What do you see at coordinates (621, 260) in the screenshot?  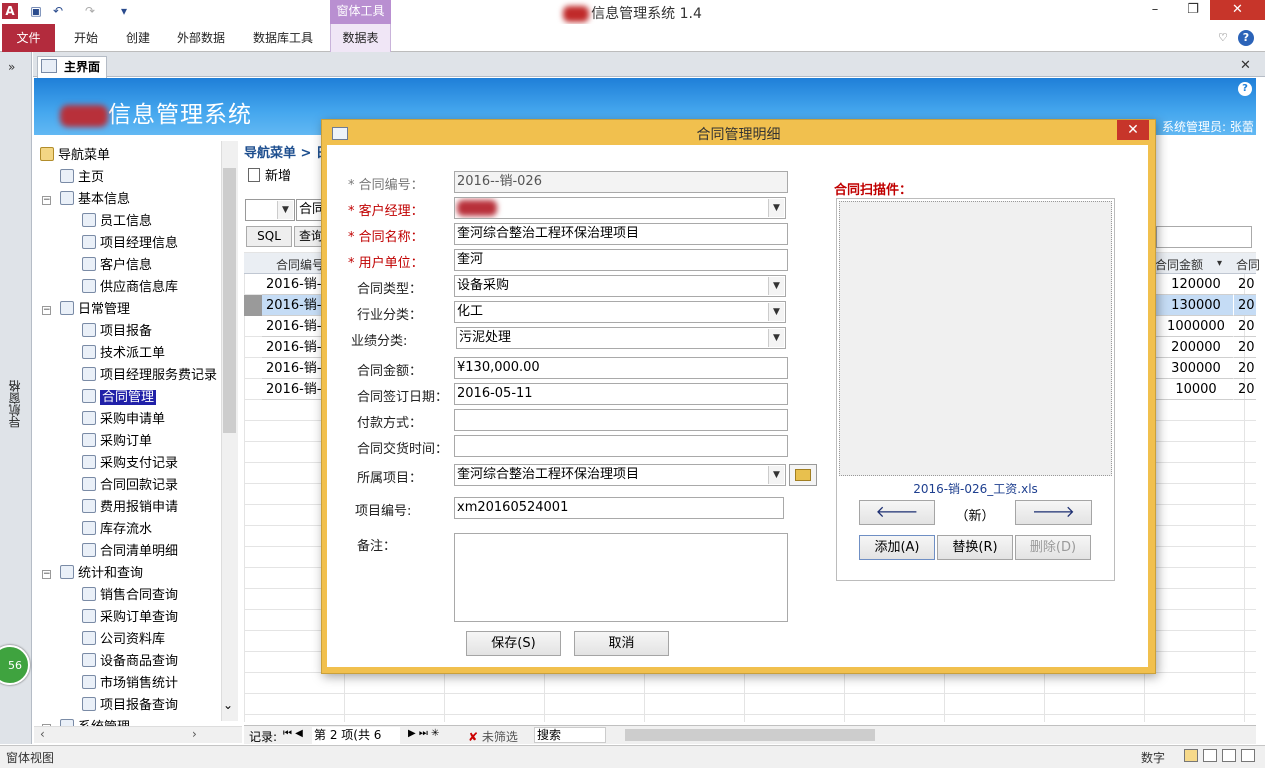 I see `user-unit-field: 奎河` at bounding box center [621, 260].